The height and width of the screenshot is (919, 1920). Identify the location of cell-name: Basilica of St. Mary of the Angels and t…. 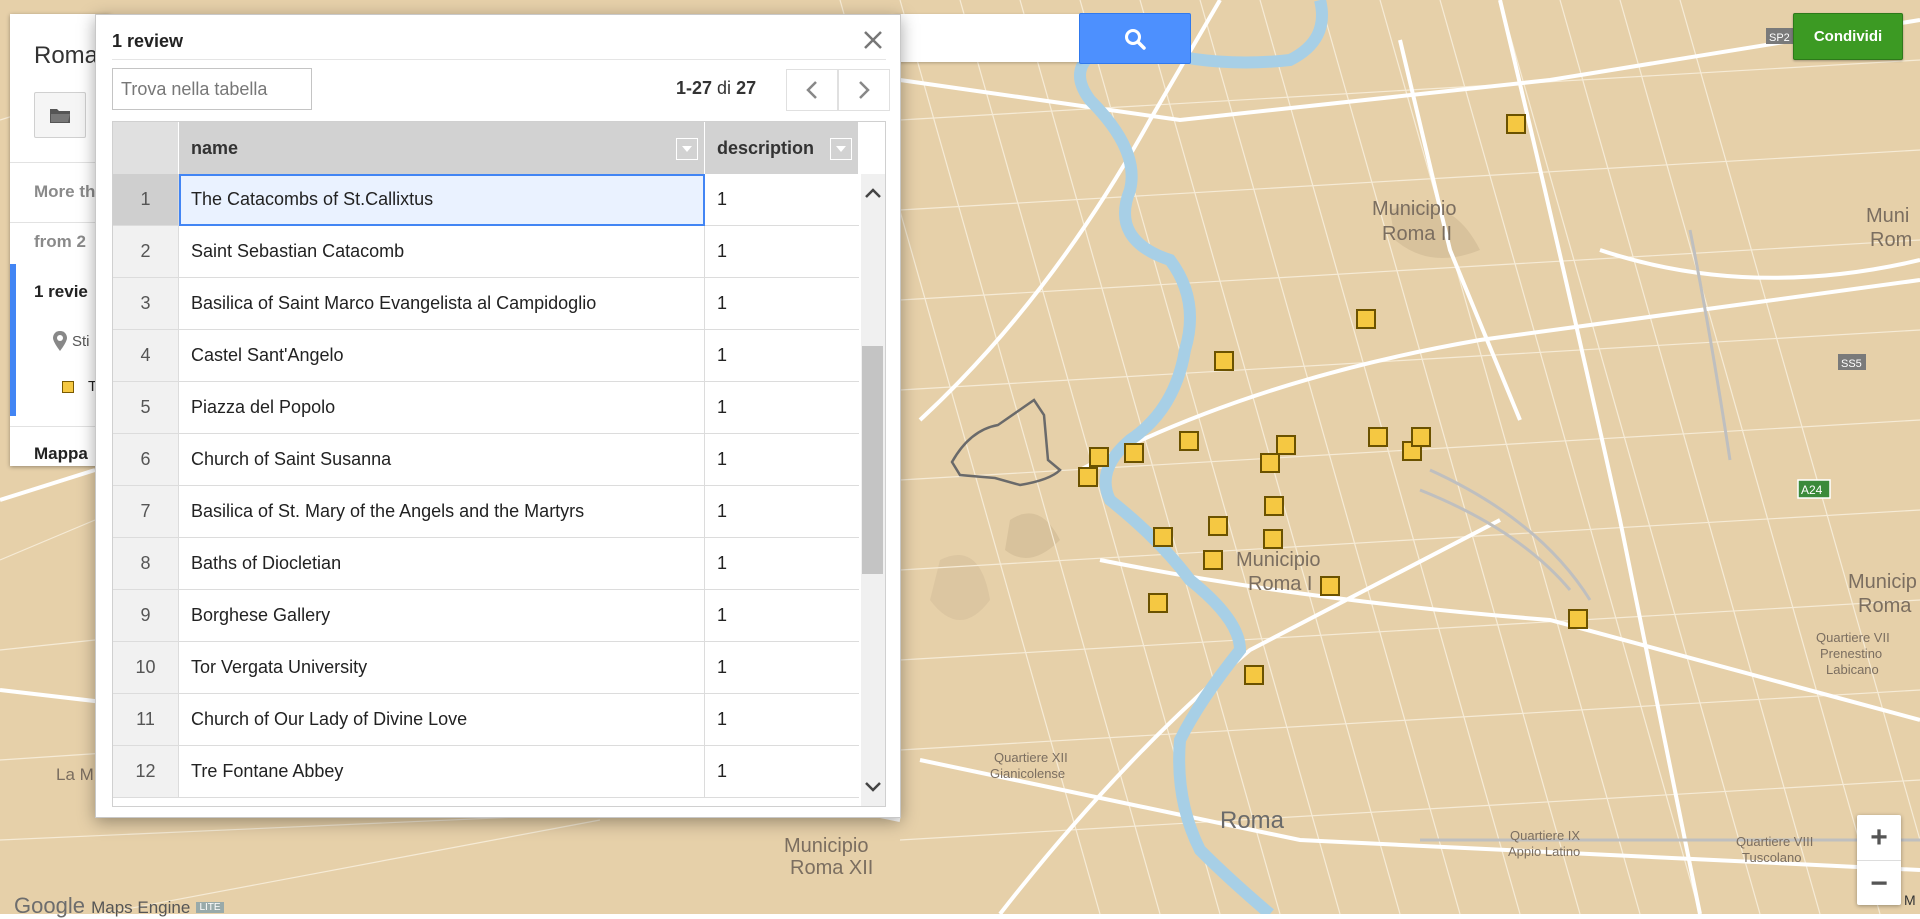
(442, 512).